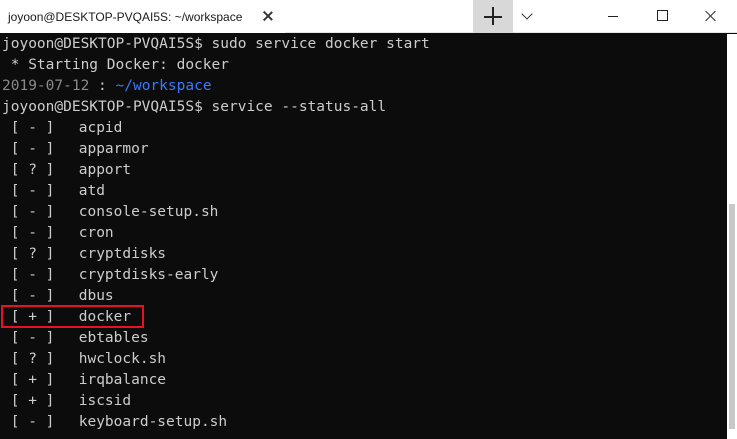 This screenshot has height=439, width=737. I want to click on command-text: service --status-all, so click(294, 107).